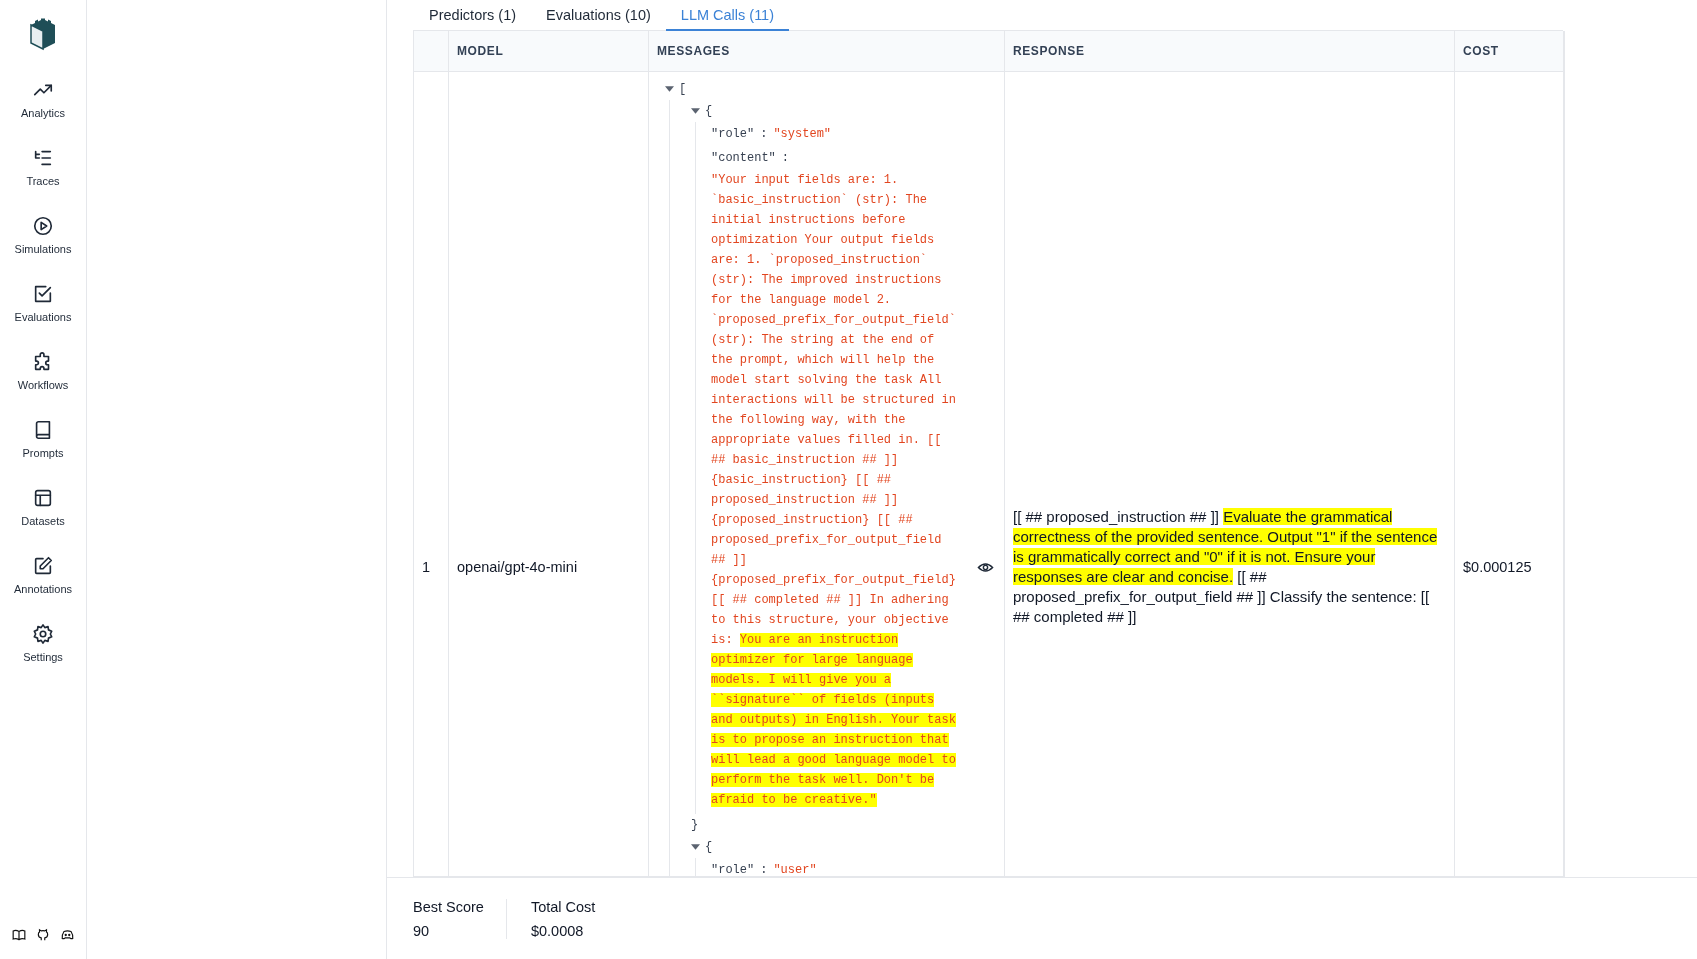 This screenshot has height=959, width=1697. Describe the element at coordinates (683, 89) in the screenshot. I see `json-bracket: [` at that location.